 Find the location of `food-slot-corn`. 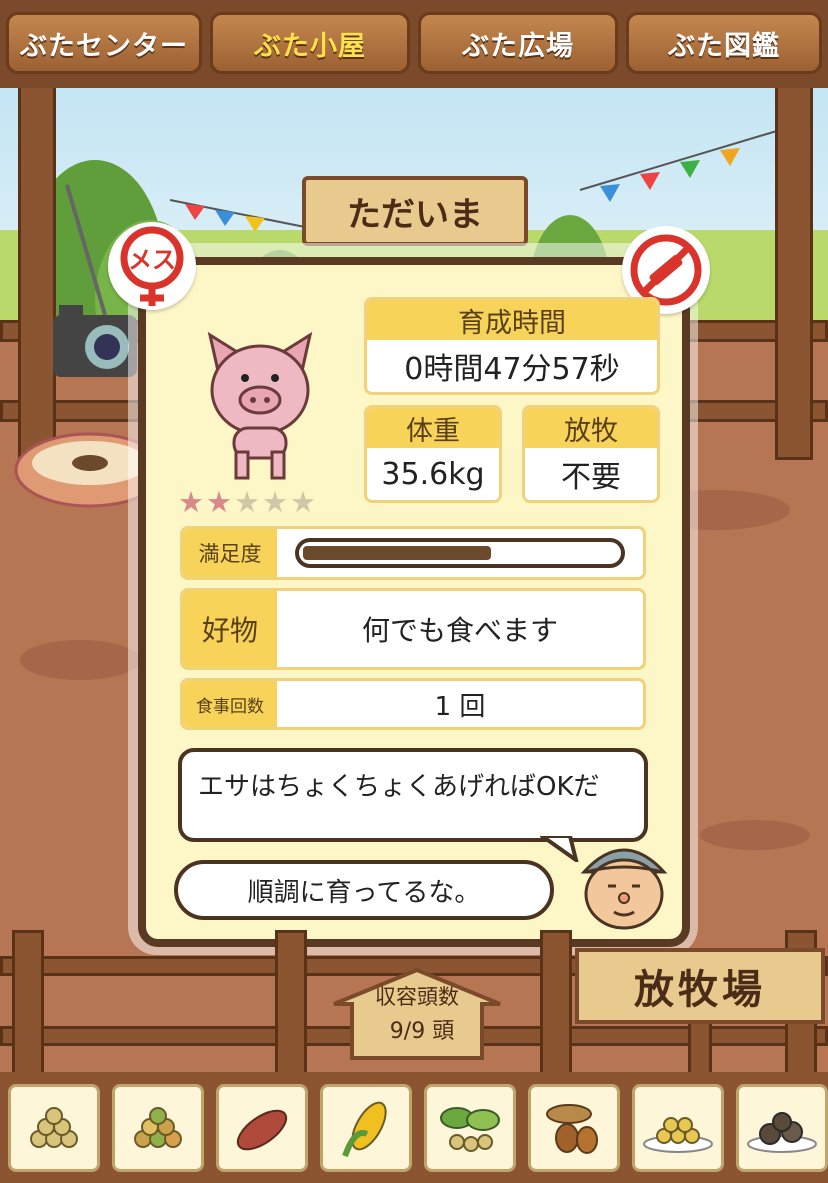

food-slot-corn is located at coordinates (366, 1128).